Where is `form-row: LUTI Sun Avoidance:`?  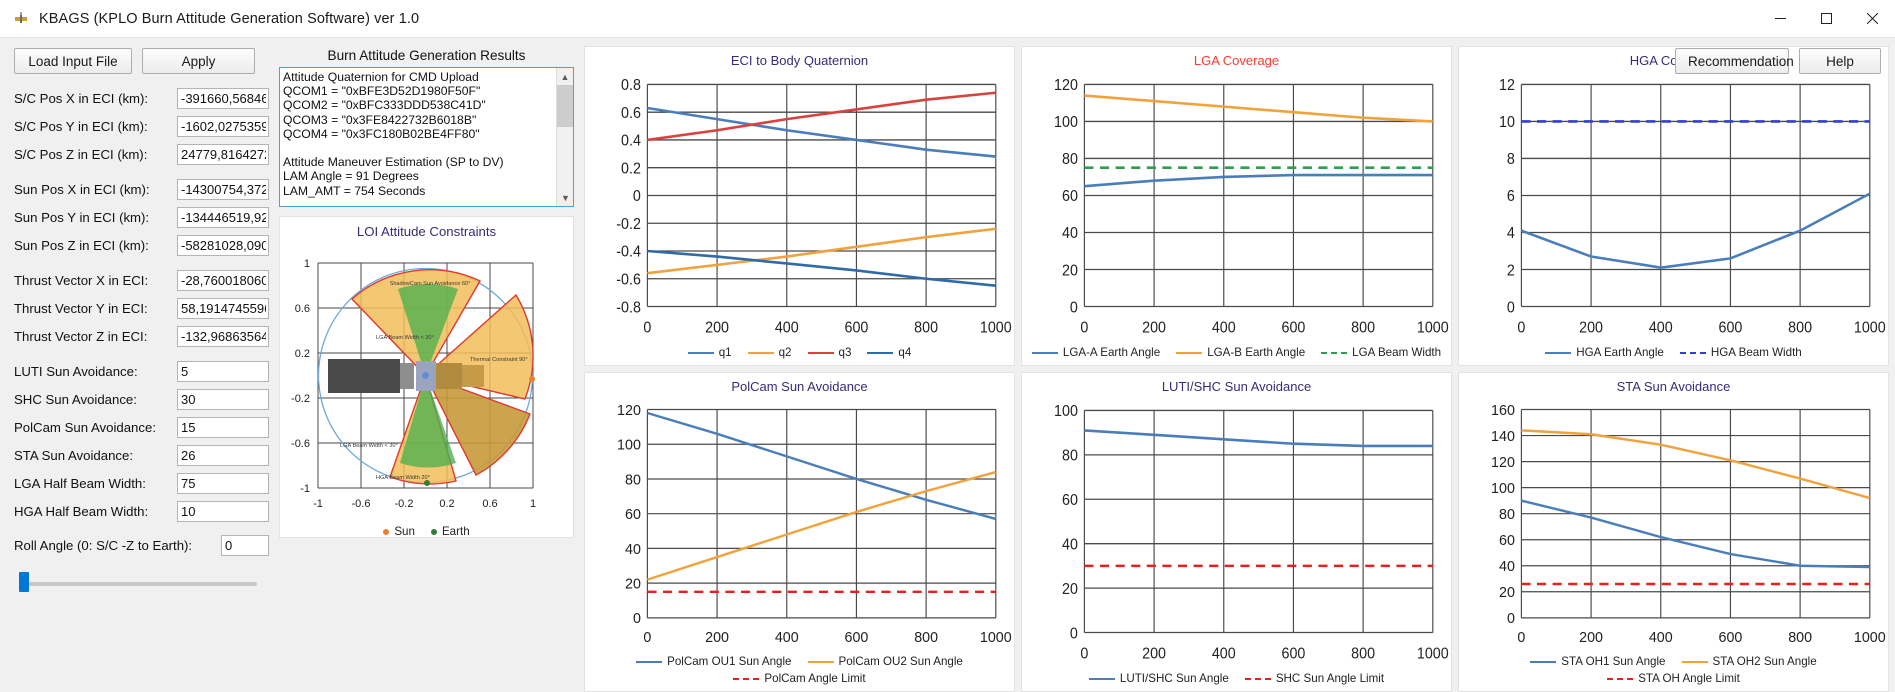
form-row: LUTI Sun Avoidance: is located at coordinates (144, 371).